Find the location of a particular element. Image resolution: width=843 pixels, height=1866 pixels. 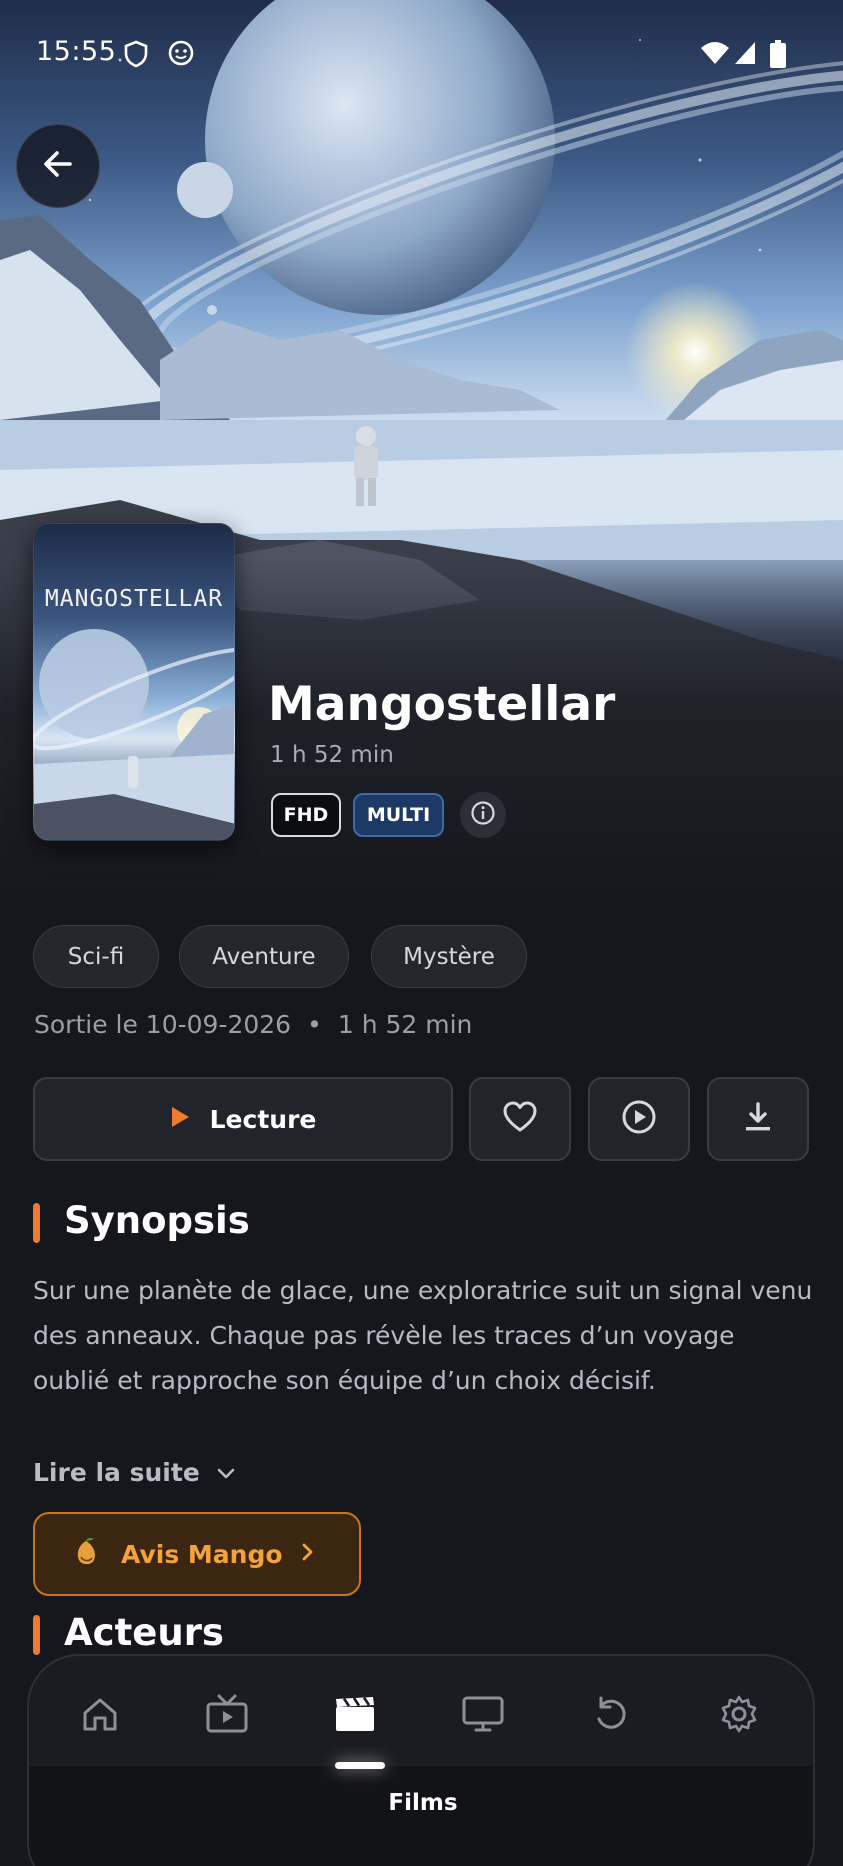

release-info: Sortie le 10-09-2026 • 1 h 52 min is located at coordinates (253, 1024).